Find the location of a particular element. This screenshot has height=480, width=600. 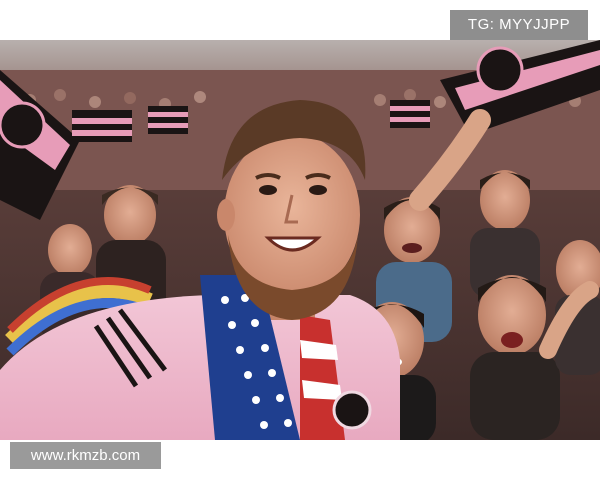

watermark-top-right: TG: MYYJJPP is located at coordinates (519, 25).